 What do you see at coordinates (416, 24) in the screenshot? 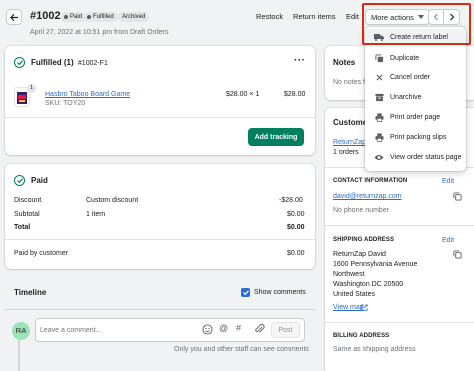
I see `highlight-box` at bounding box center [416, 24].